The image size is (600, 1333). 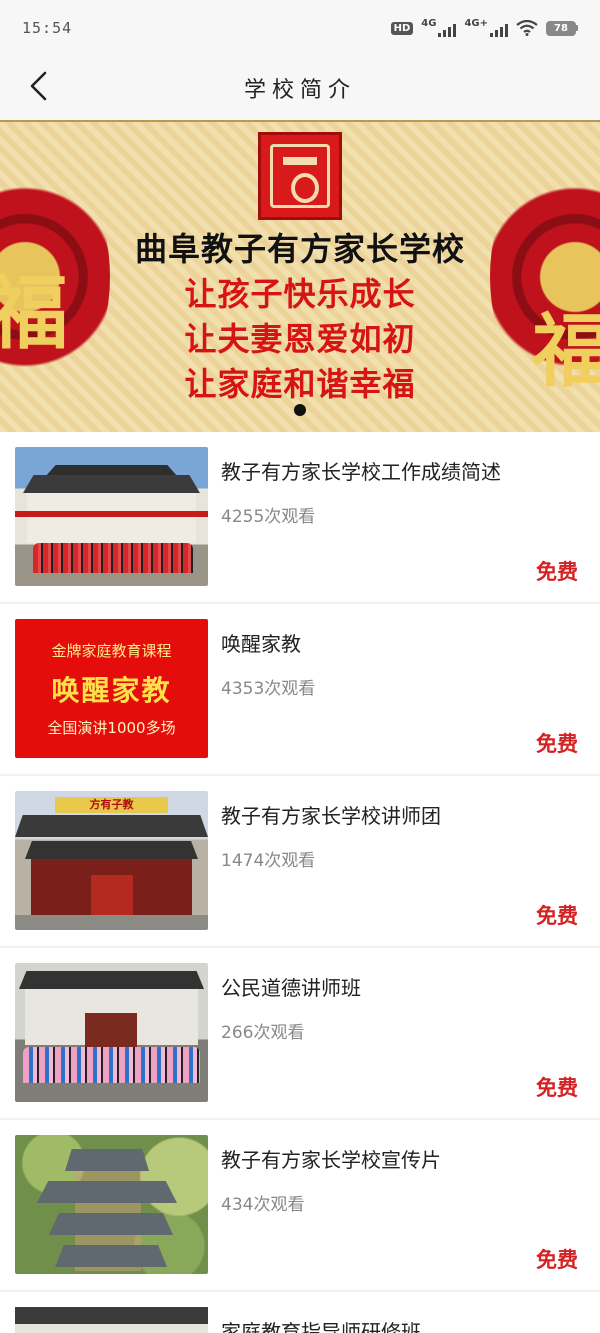 What do you see at coordinates (111, 805) in the screenshot?
I see `thumbnail-sign-text: 方有子教` at bounding box center [111, 805].